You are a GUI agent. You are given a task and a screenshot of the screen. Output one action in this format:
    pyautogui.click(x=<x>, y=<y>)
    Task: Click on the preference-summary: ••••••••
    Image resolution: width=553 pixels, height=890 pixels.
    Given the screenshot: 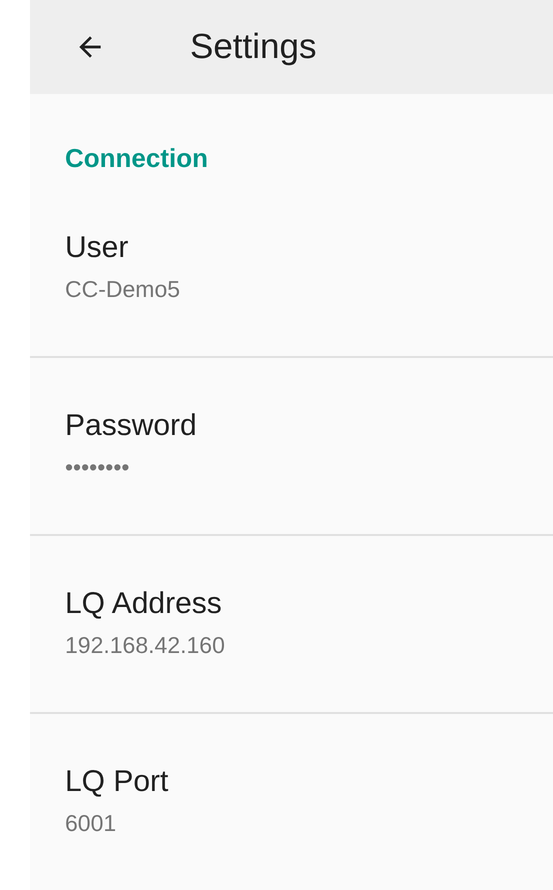 What is the action you would take?
    pyautogui.click(x=97, y=467)
    